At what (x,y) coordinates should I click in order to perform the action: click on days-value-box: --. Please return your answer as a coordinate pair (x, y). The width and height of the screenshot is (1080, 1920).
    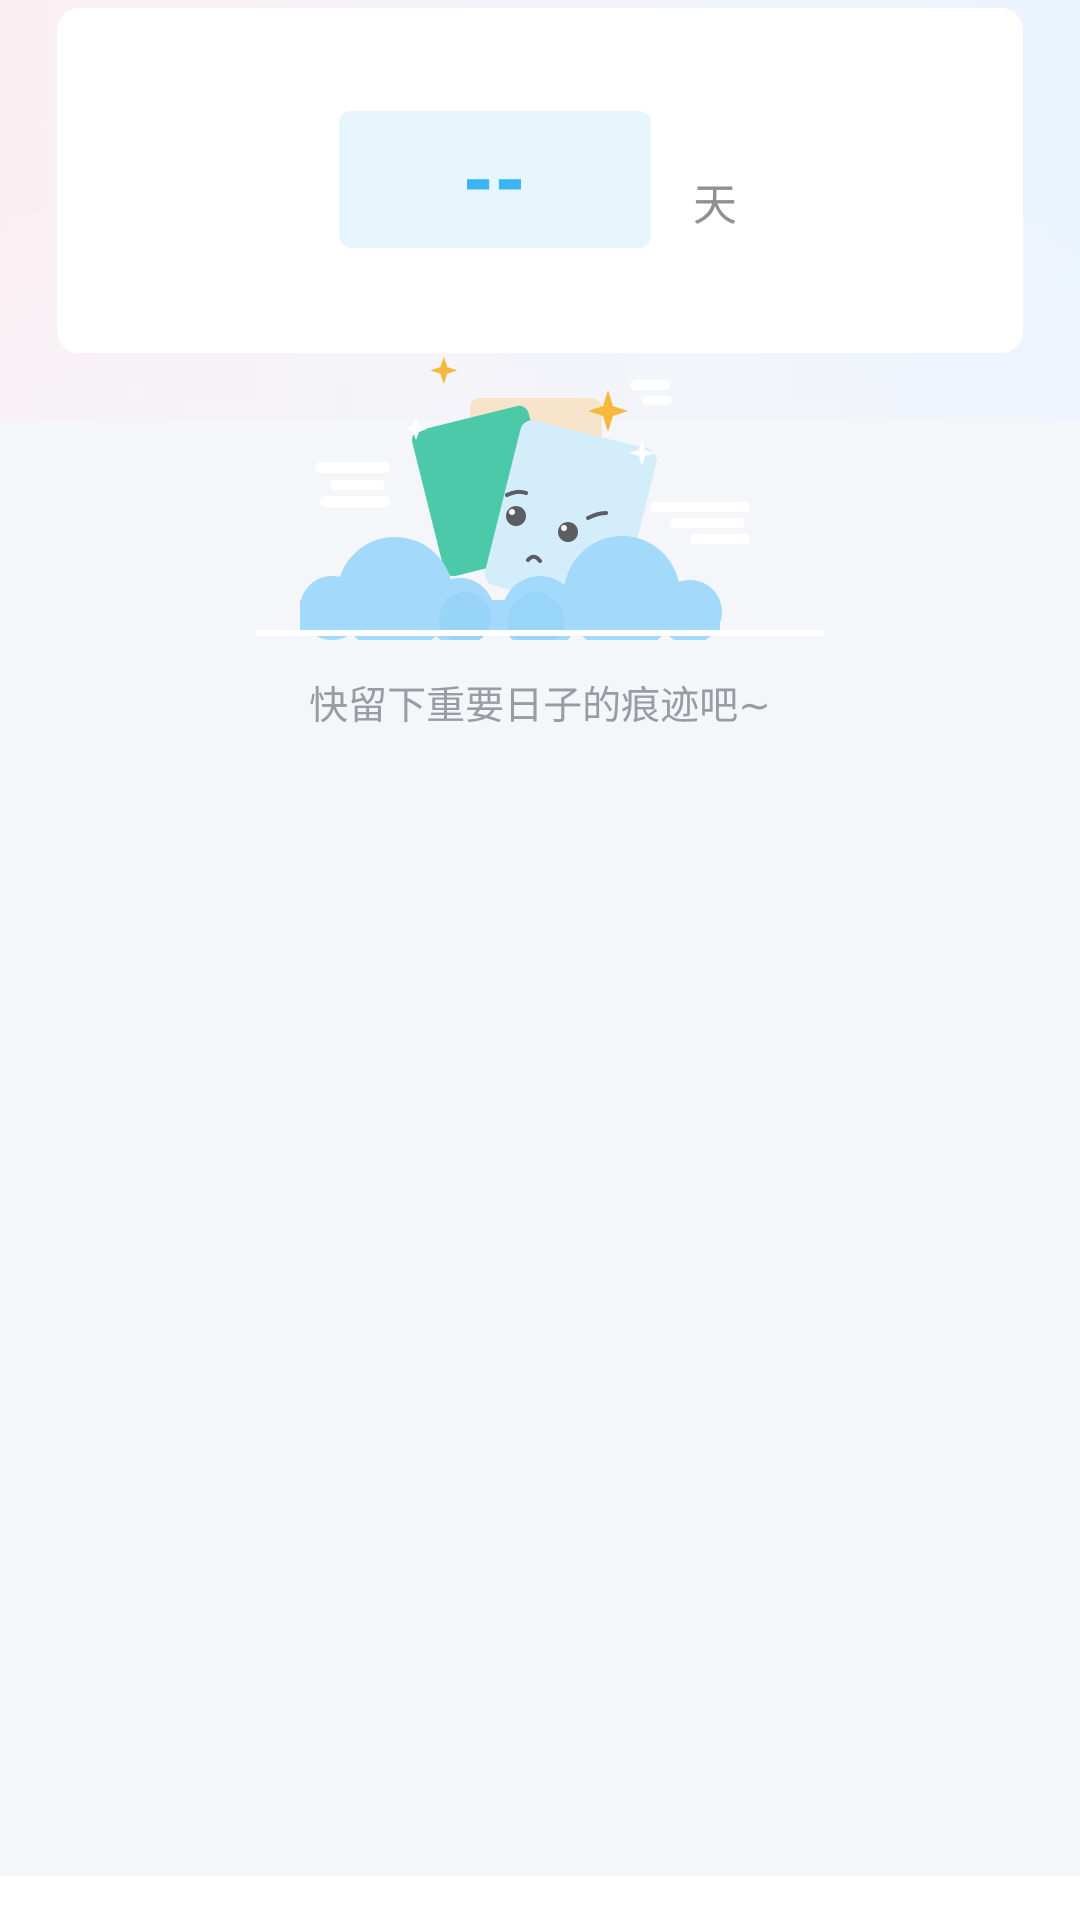
    Looking at the image, I should click on (495, 179).